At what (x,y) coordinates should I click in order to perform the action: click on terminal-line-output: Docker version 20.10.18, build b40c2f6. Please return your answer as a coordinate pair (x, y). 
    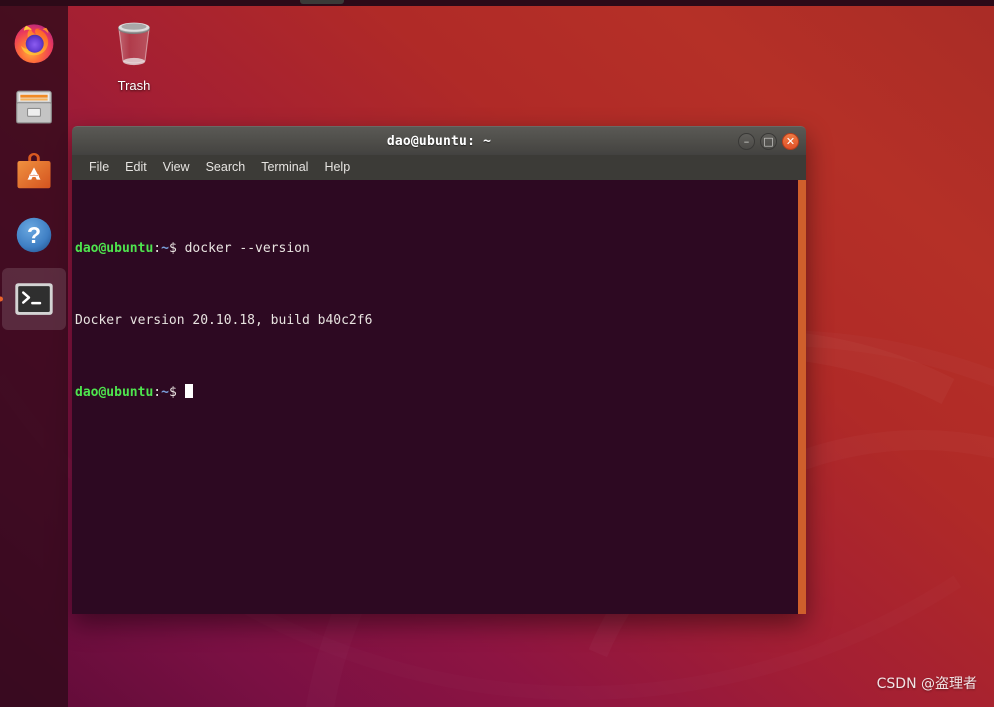
    Looking at the image, I should click on (440, 321).